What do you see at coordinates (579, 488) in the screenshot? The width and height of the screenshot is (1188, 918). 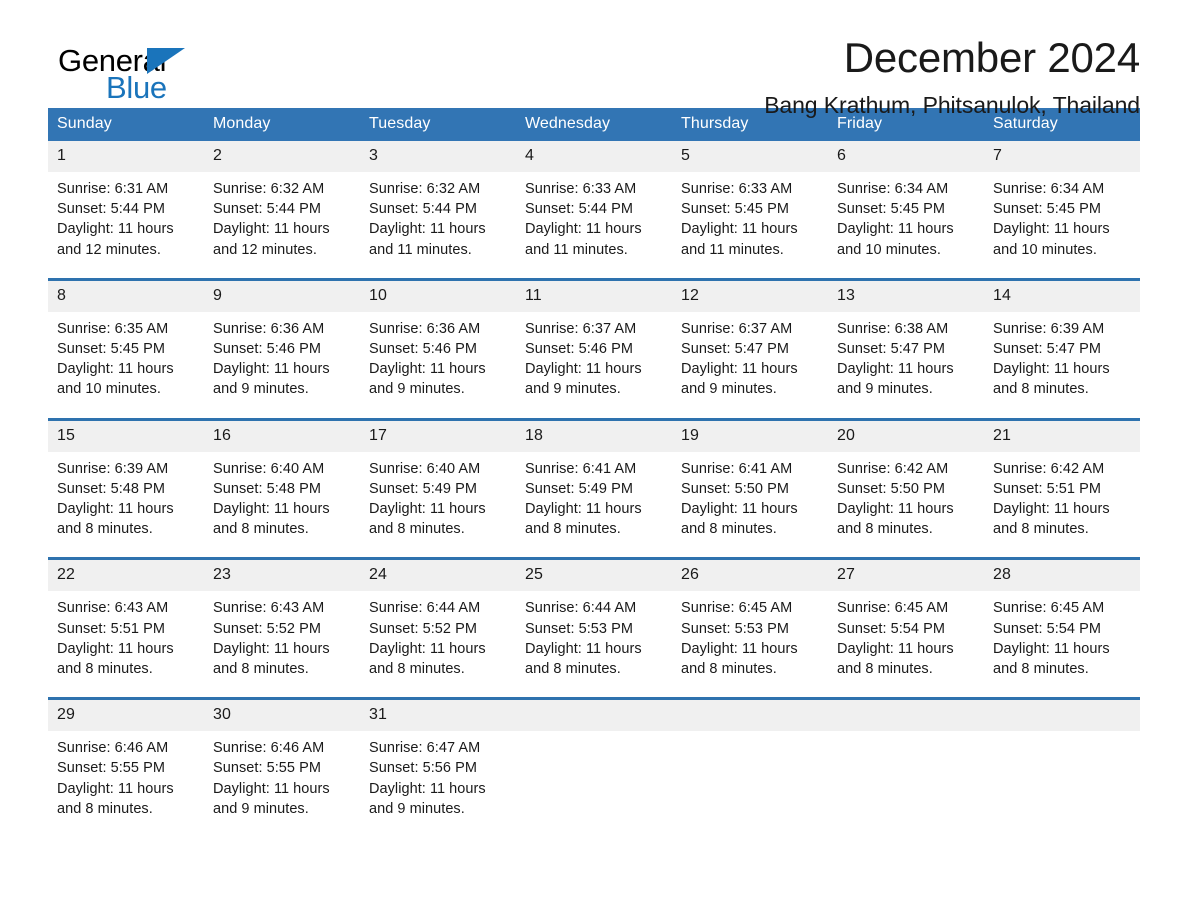 I see `sunset-text: Sunset: 5:49 PM` at bounding box center [579, 488].